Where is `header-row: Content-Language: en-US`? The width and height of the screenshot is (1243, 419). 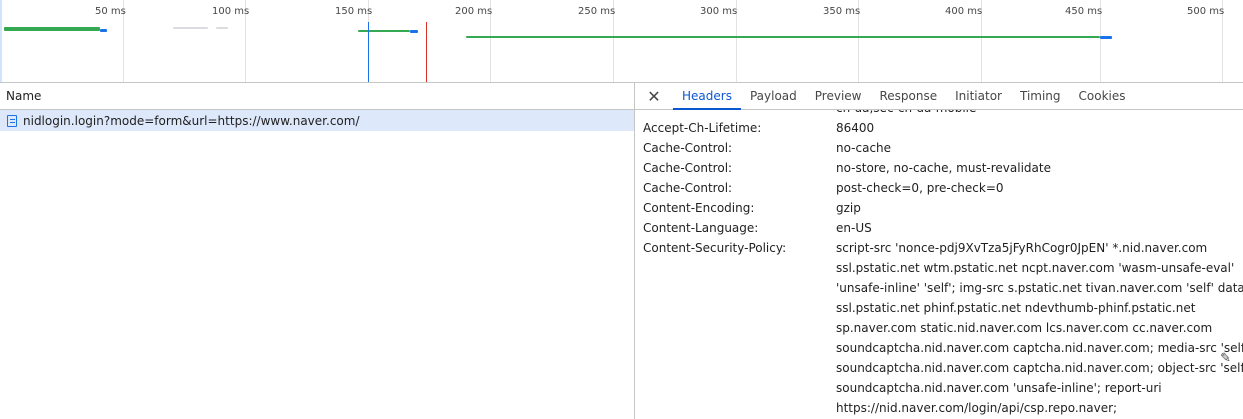 header-row: Content-Language: en-US is located at coordinates (928, 228).